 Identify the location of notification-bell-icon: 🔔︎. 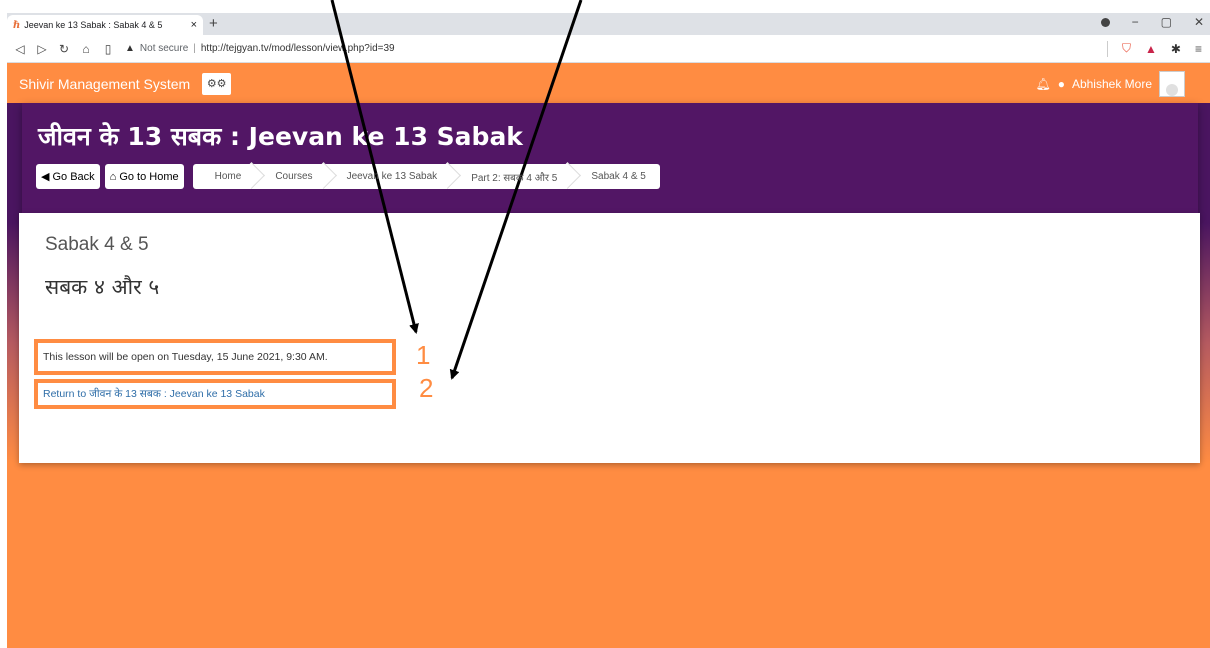
(1042, 84).